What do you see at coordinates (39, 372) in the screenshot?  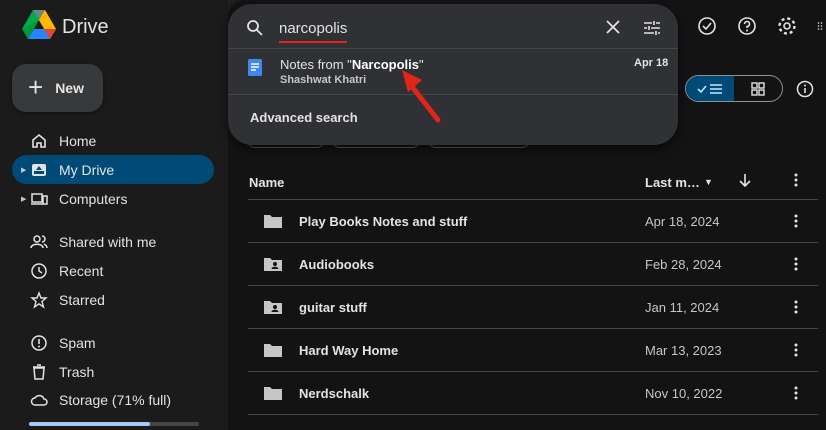 I see `trash-icon` at bounding box center [39, 372].